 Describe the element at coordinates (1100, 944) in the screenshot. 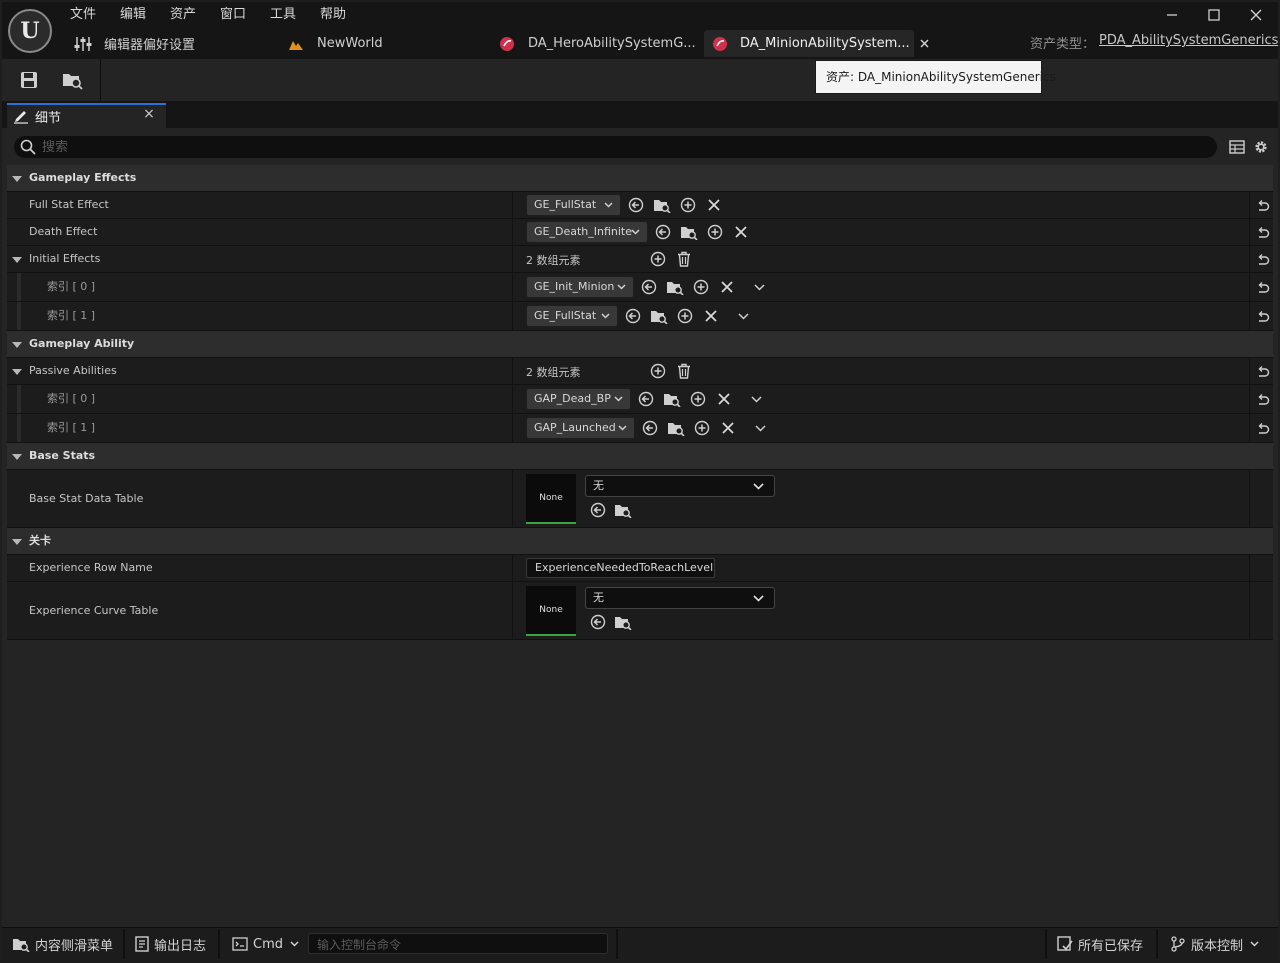

I see `all-saved-button: 所有已保存` at that location.